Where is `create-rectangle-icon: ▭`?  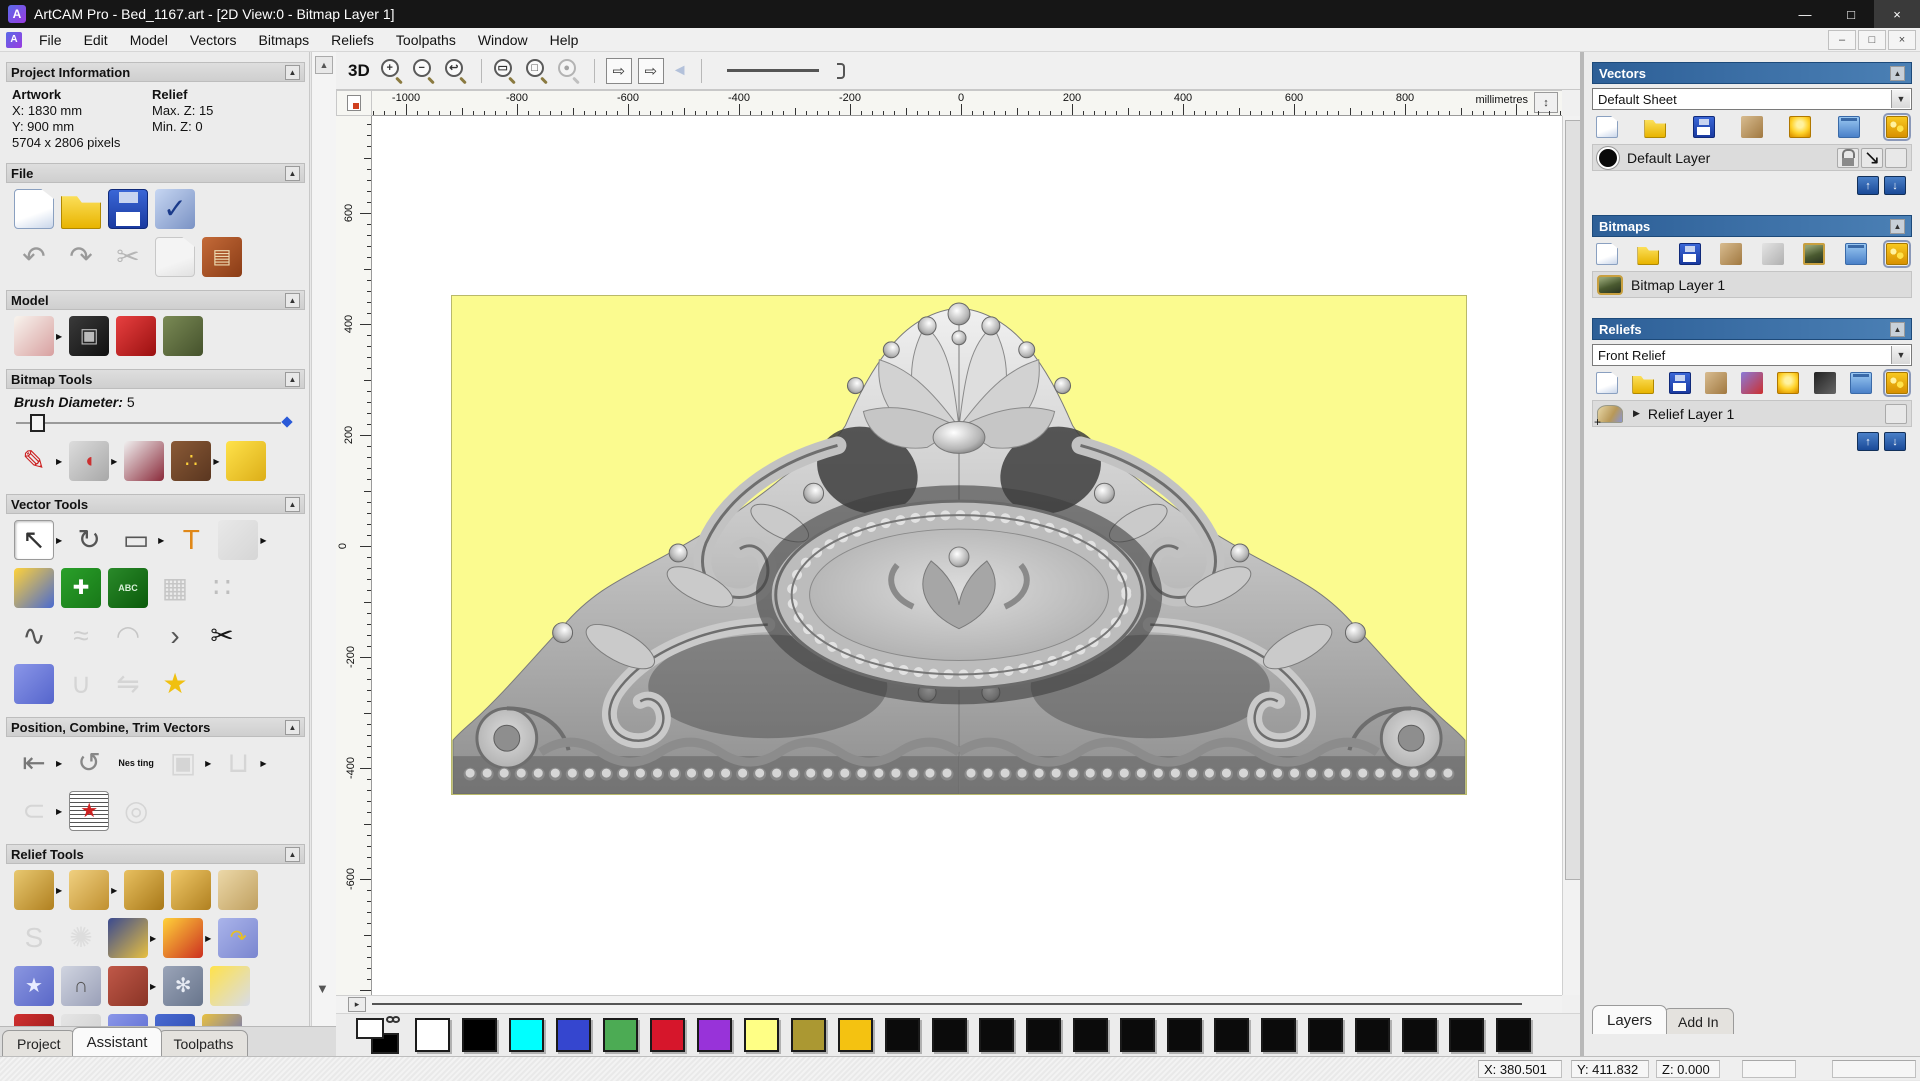
create-rectangle-icon: ▭ is located at coordinates (136, 540).